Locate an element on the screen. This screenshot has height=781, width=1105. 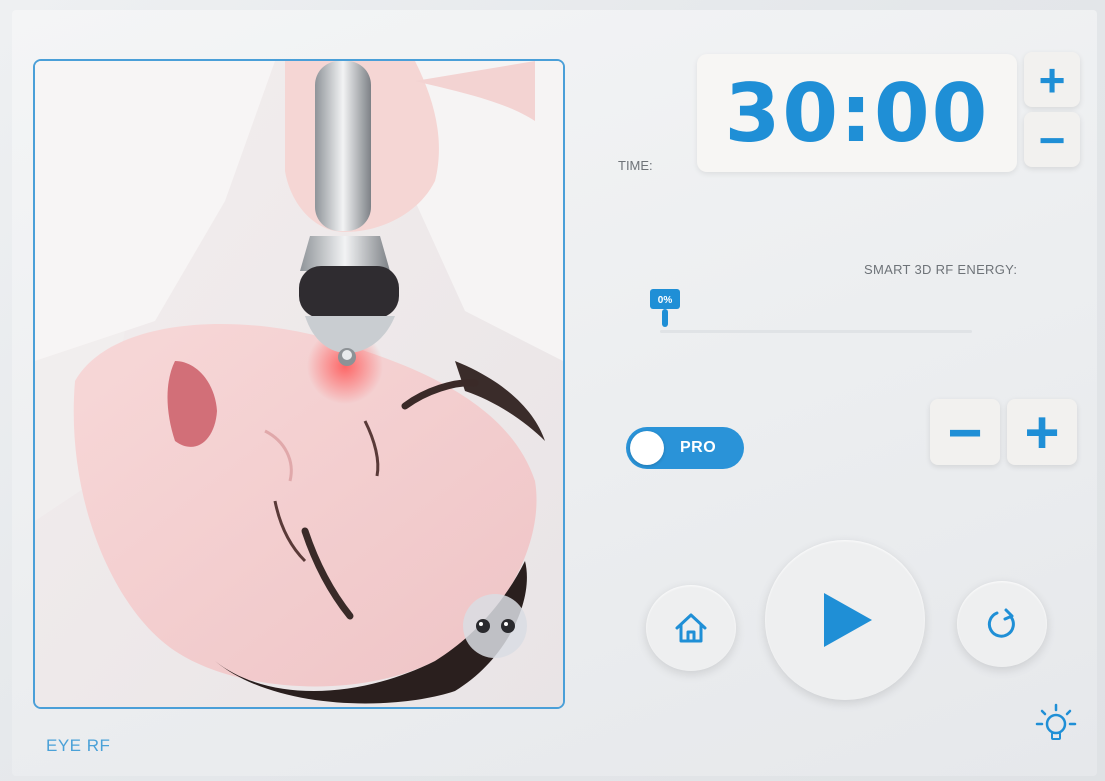
start-button is located at coordinates (845, 620).